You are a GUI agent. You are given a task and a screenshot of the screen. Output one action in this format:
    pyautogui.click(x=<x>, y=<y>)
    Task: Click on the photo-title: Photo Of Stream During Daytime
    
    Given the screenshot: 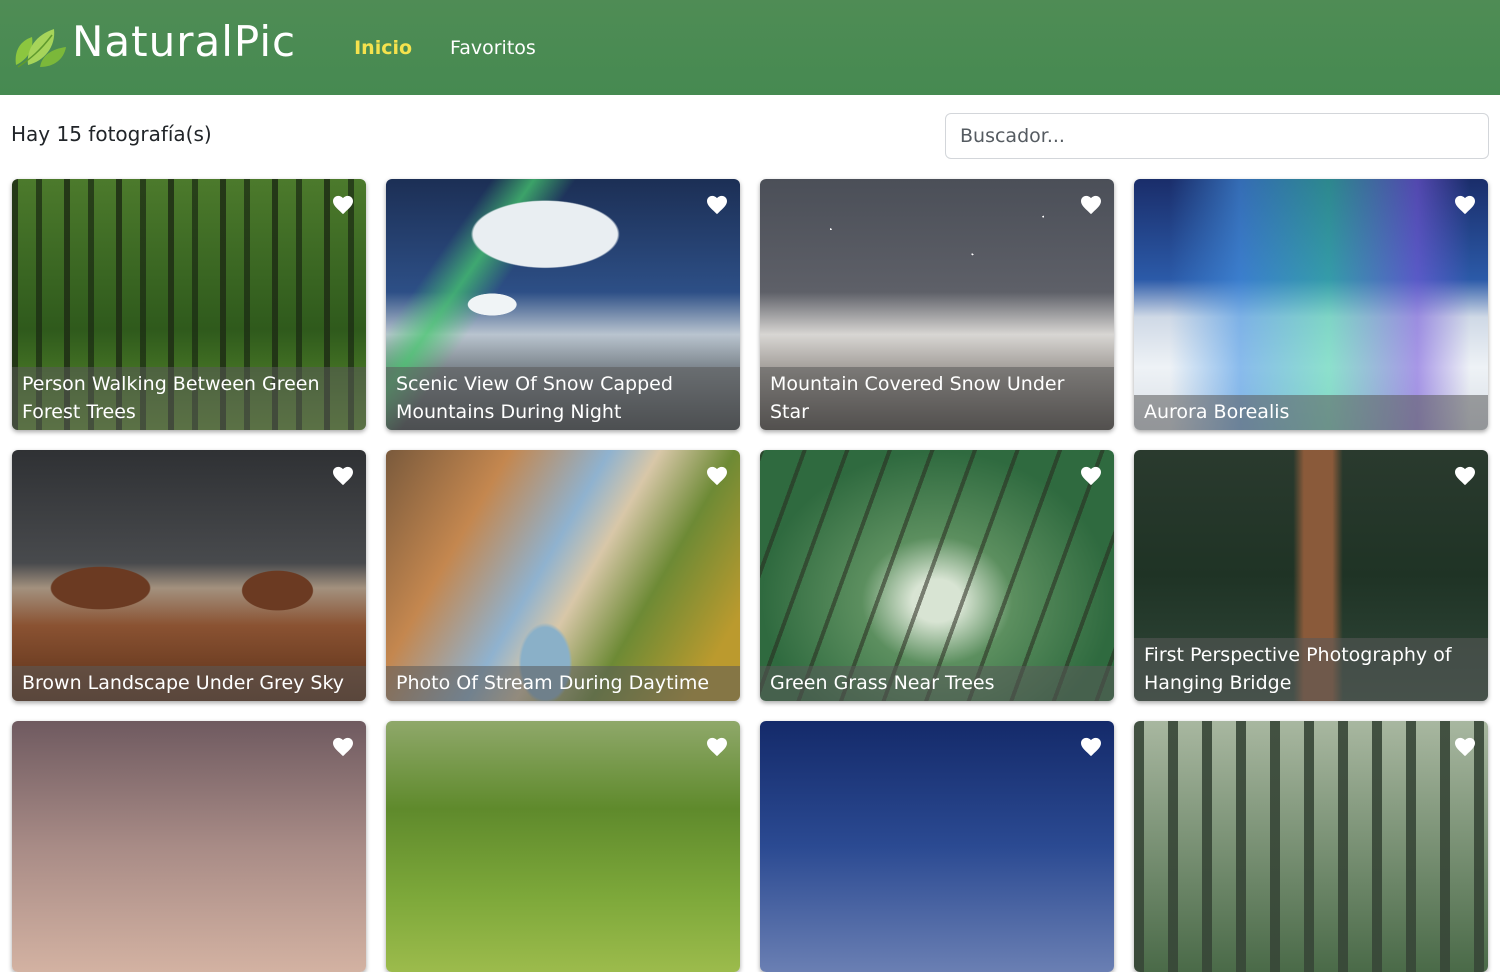 What is the action you would take?
    pyautogui.click(x=563, y=683)
    